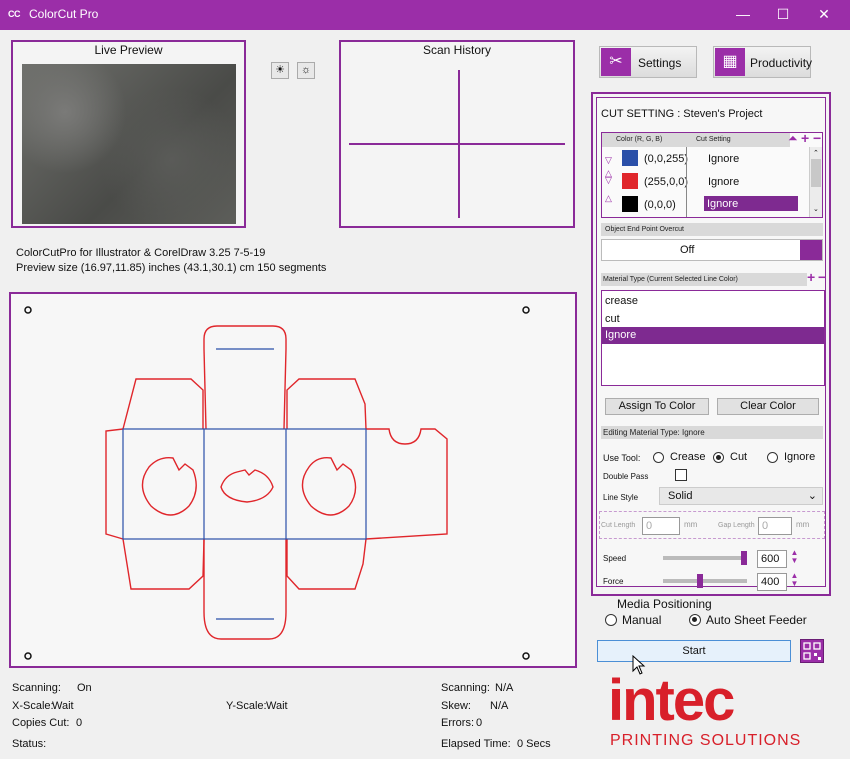 This screenshot has width=850, height=759. I want to click on force-label: Force, so click(613, 581).